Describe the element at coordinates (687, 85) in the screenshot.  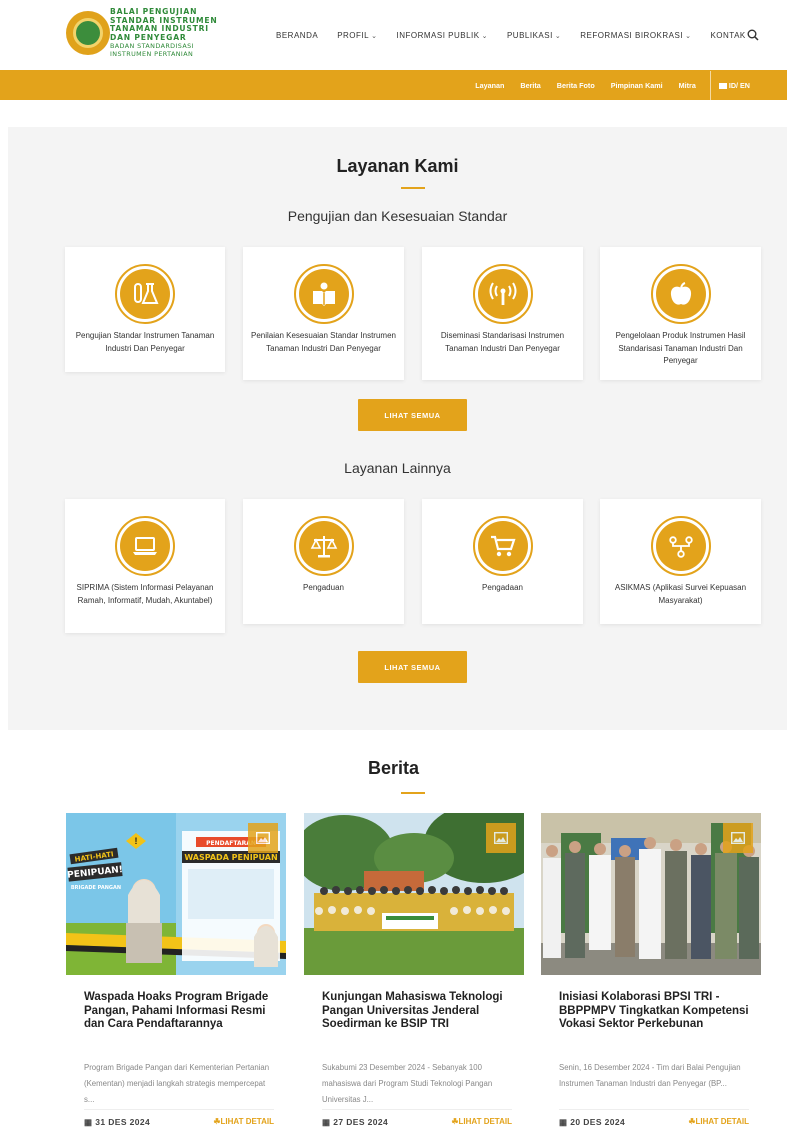
I see `subnav-mitra: Mitra` at that location.